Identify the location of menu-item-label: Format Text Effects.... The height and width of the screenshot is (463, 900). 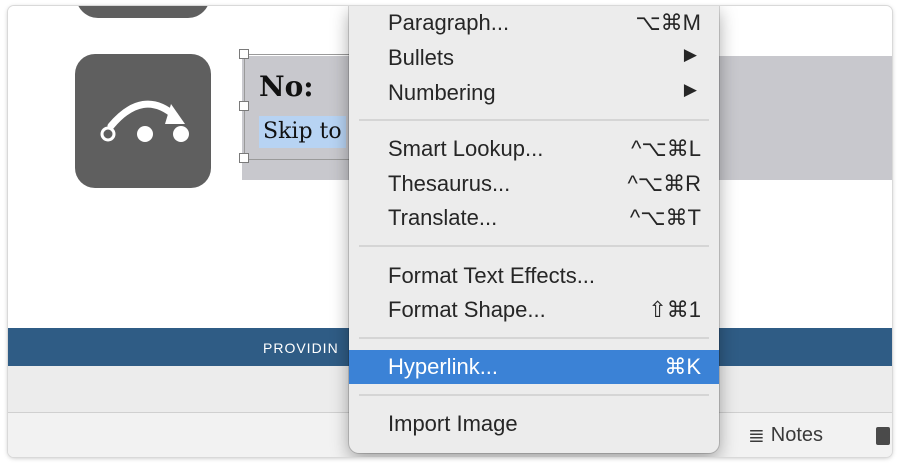
(492, 275).